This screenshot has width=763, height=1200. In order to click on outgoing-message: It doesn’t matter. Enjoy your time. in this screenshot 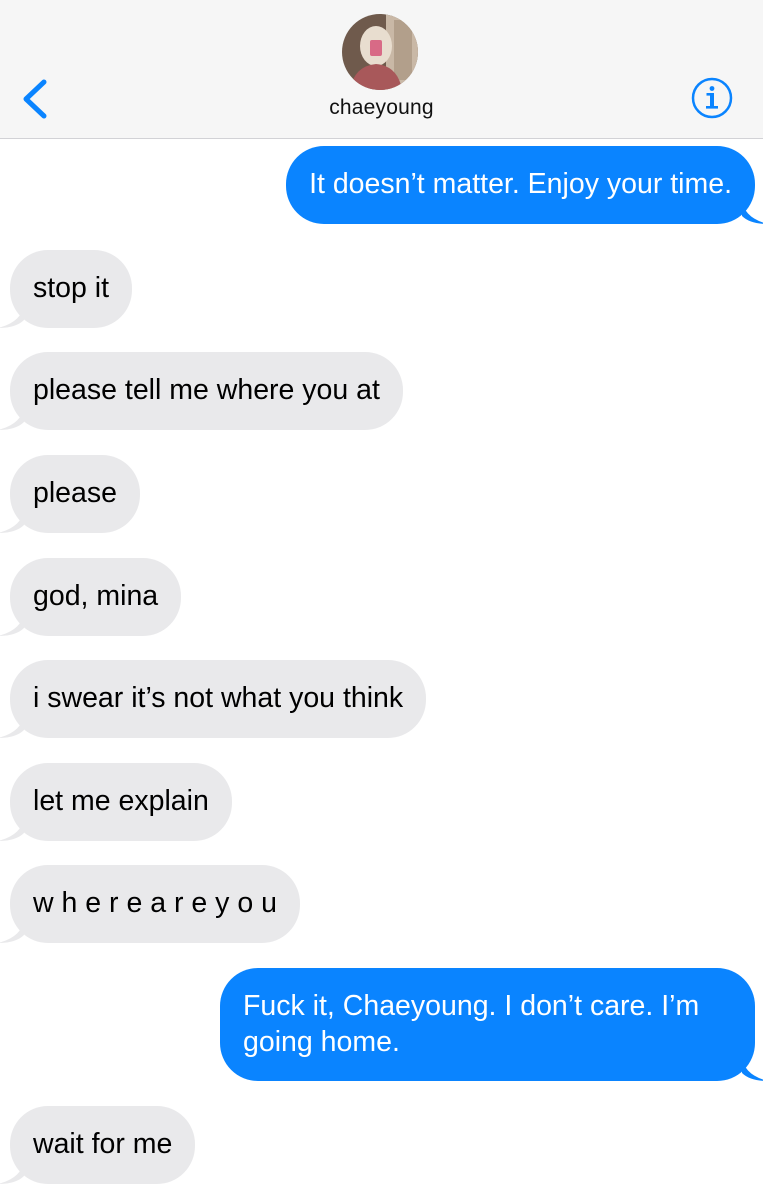, I will do `click(524, 185)`.